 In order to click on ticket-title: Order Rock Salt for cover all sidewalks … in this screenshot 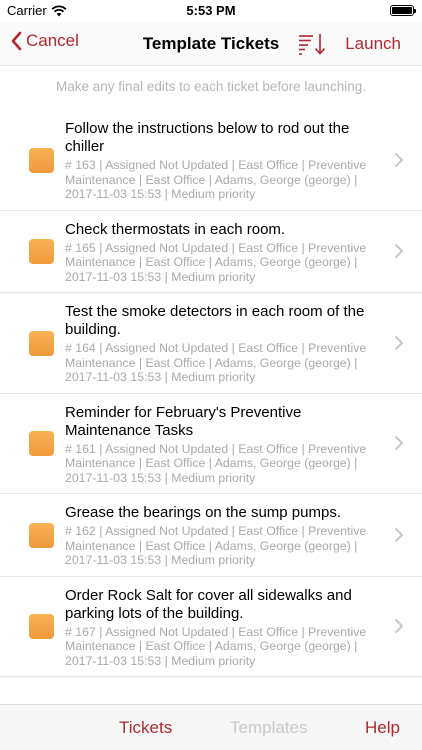, I will do `click(208, 604)`.